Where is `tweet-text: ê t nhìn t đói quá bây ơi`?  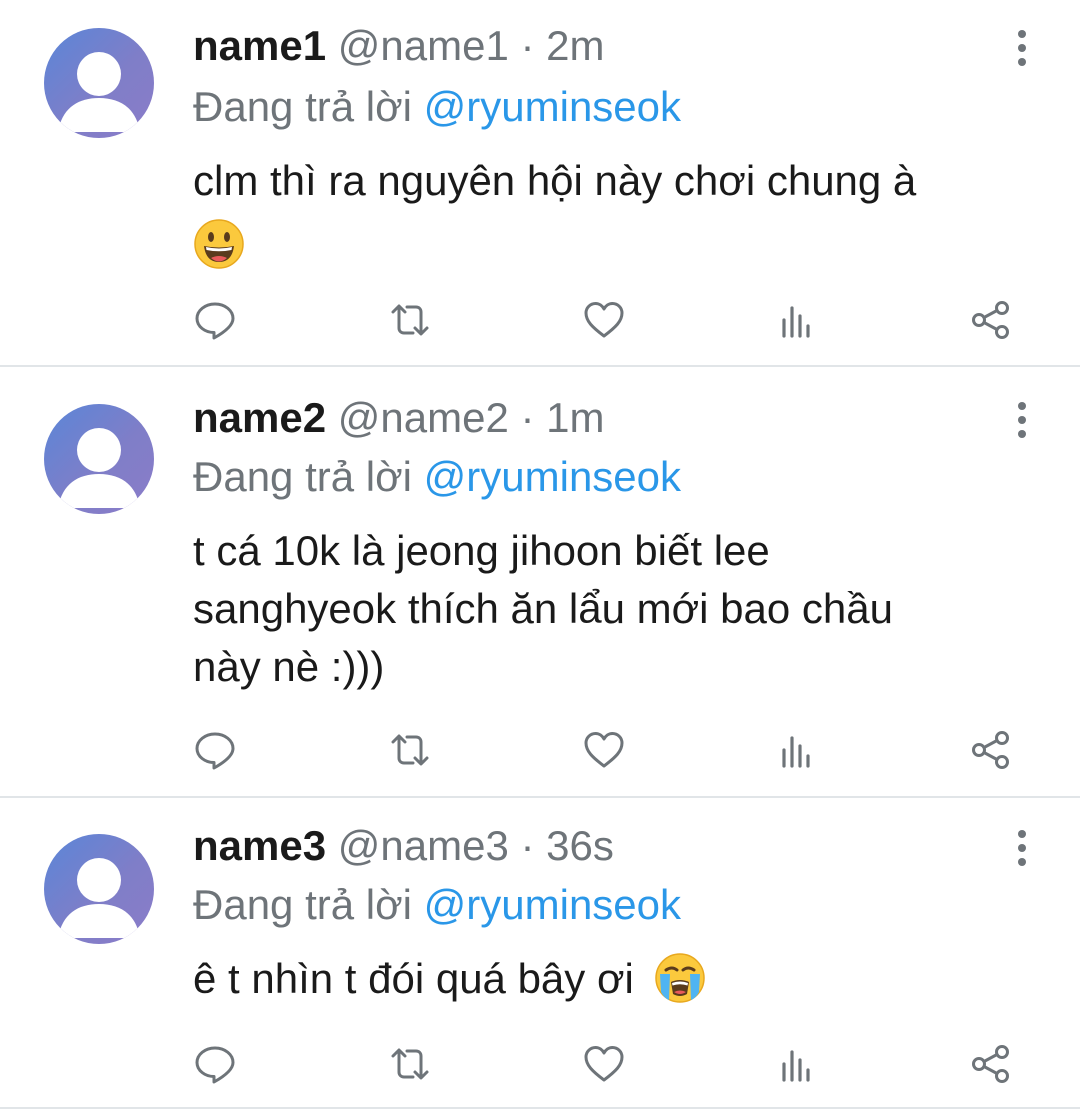 tweet-text: ê t nhìn t đói quá bây ơi is located at coordinates (613, 979).